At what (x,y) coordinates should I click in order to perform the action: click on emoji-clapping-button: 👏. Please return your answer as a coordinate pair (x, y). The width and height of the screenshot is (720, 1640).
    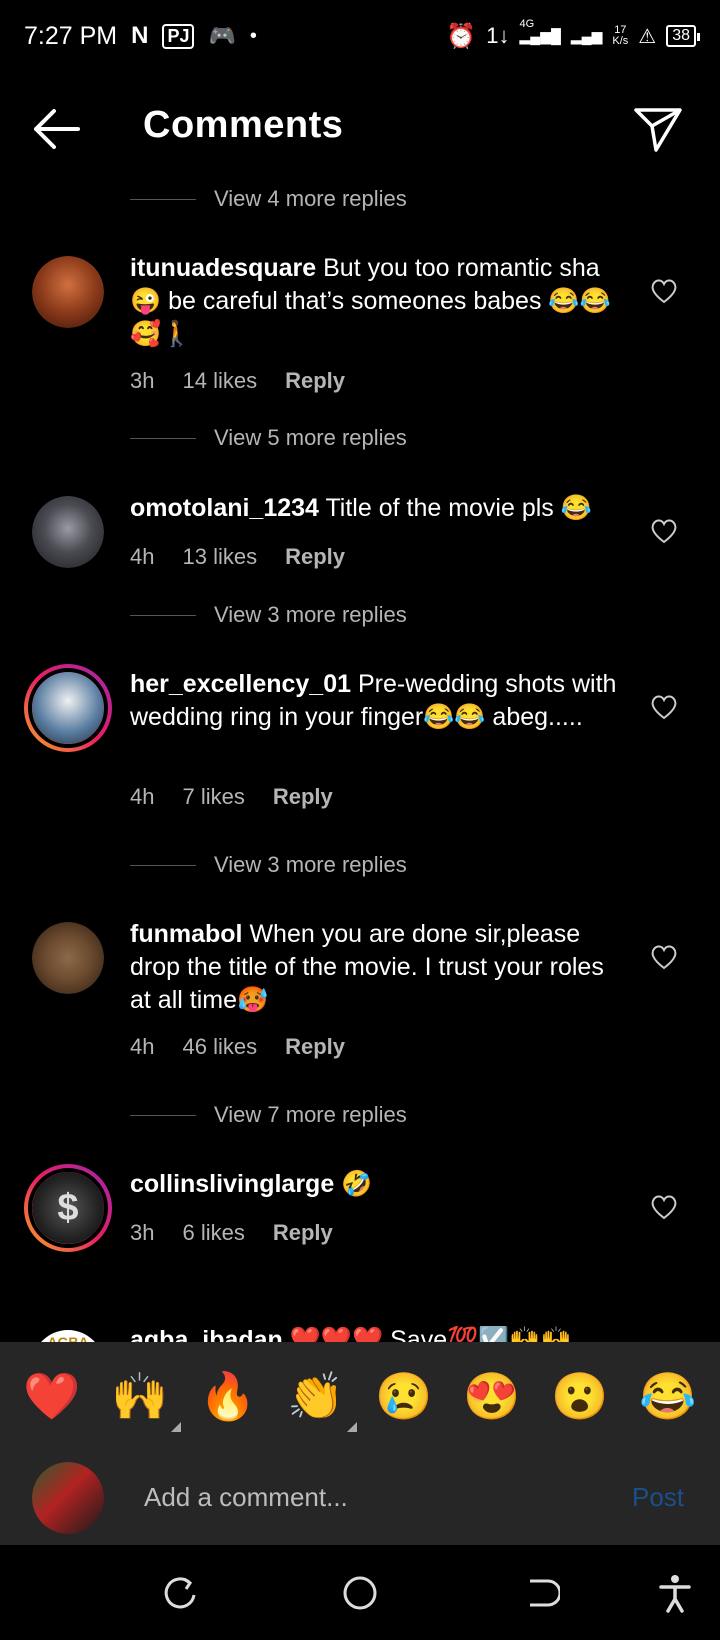
    Looking at the image, I should click on (319, 1400).